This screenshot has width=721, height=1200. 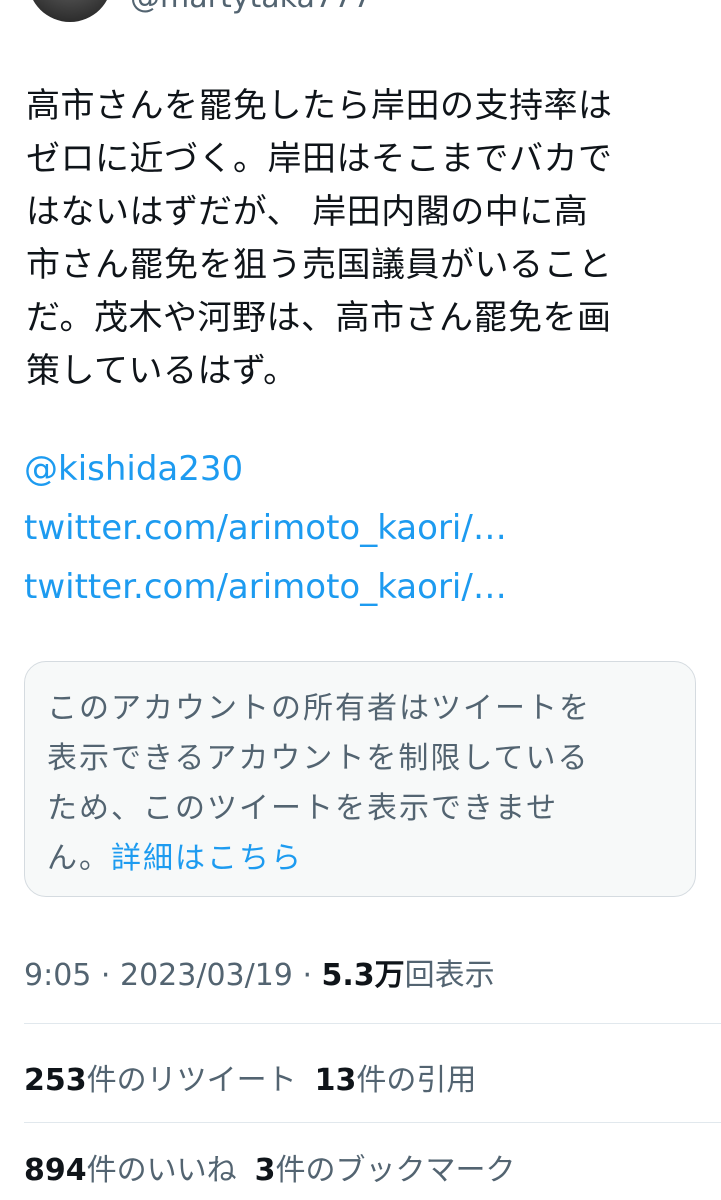 What do you see at coordinates (265, 1170) in the screenshot?
I see `bookmarks-count: 3` at bounding box center [265, 1170].